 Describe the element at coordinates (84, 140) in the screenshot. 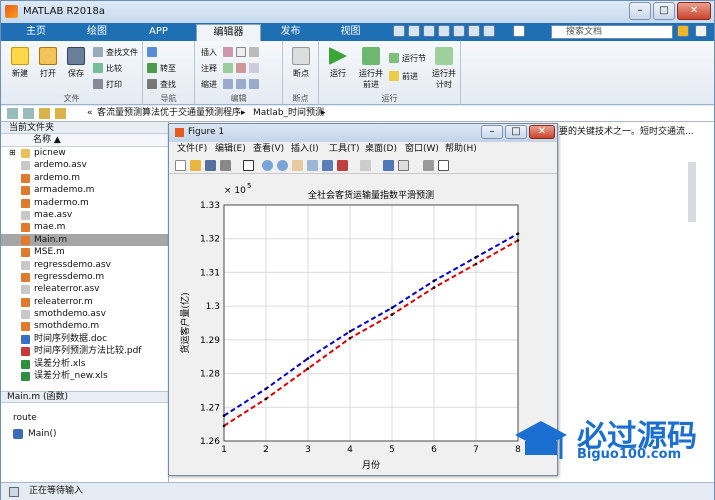

I see `name-column-header: 名称 ▲` at that location.